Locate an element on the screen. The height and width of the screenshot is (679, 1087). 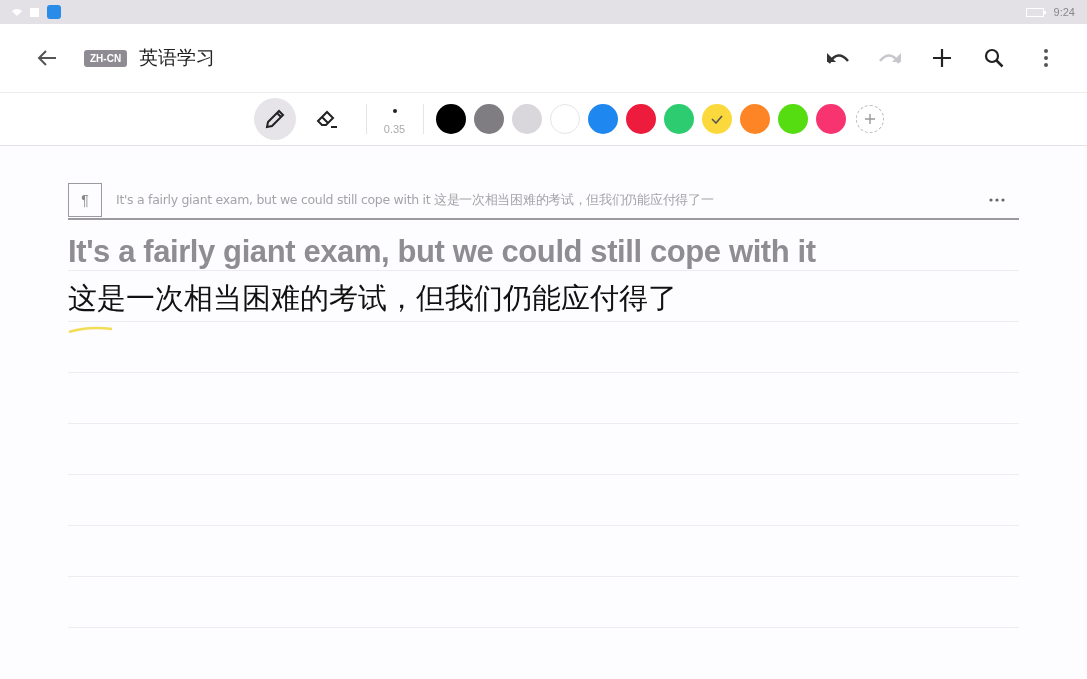
redo-icon is located at coordinates (890, 58).